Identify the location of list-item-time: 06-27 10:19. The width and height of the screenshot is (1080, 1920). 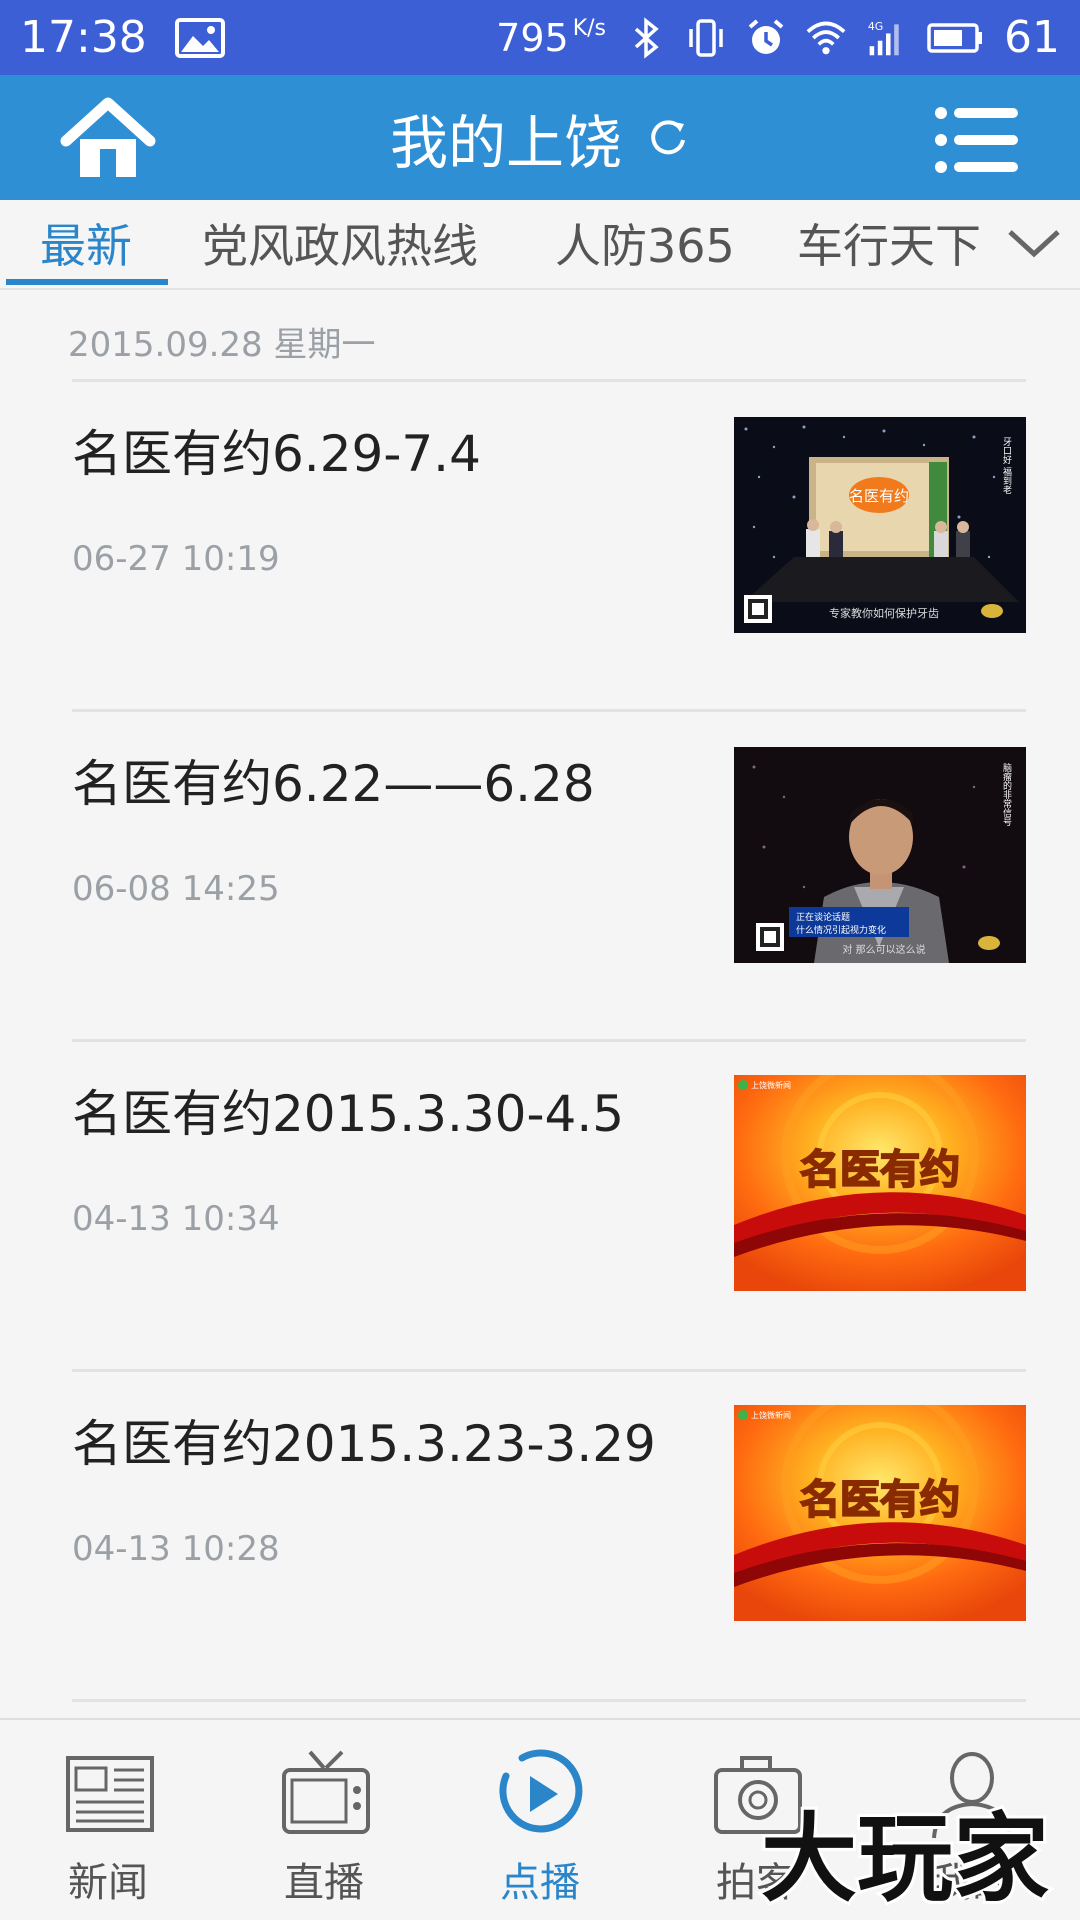
(176, 559).